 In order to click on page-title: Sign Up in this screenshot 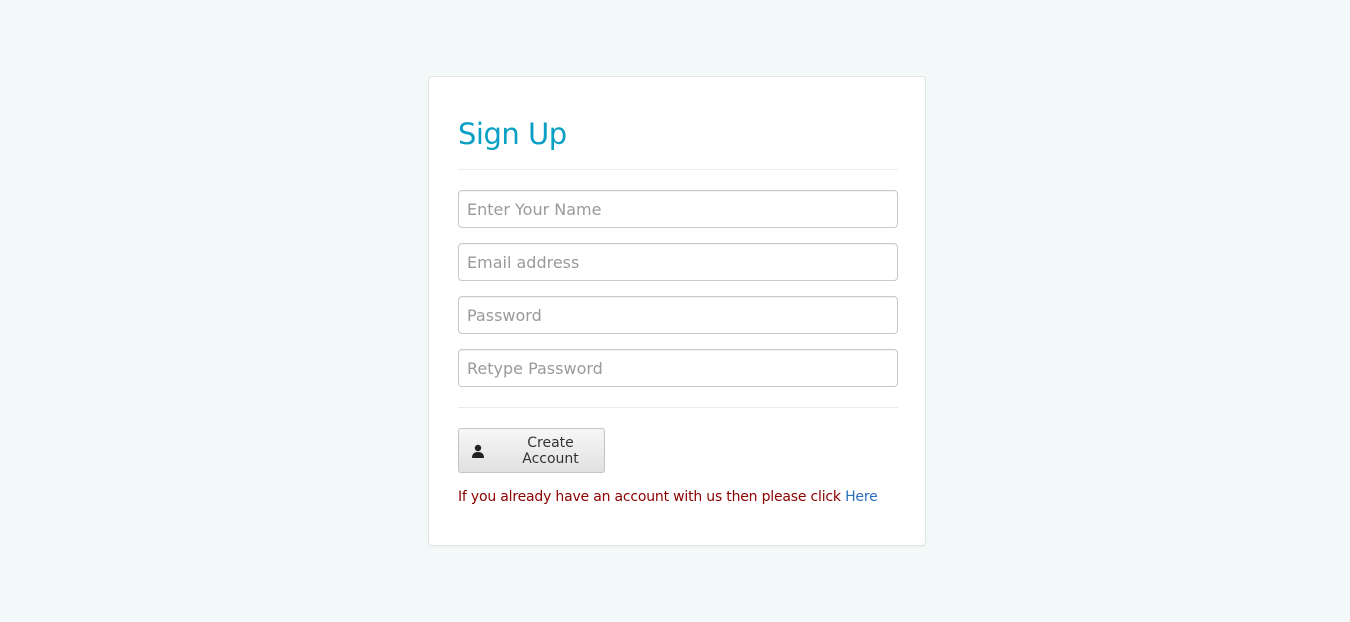, I will do `click(512, 134)`.